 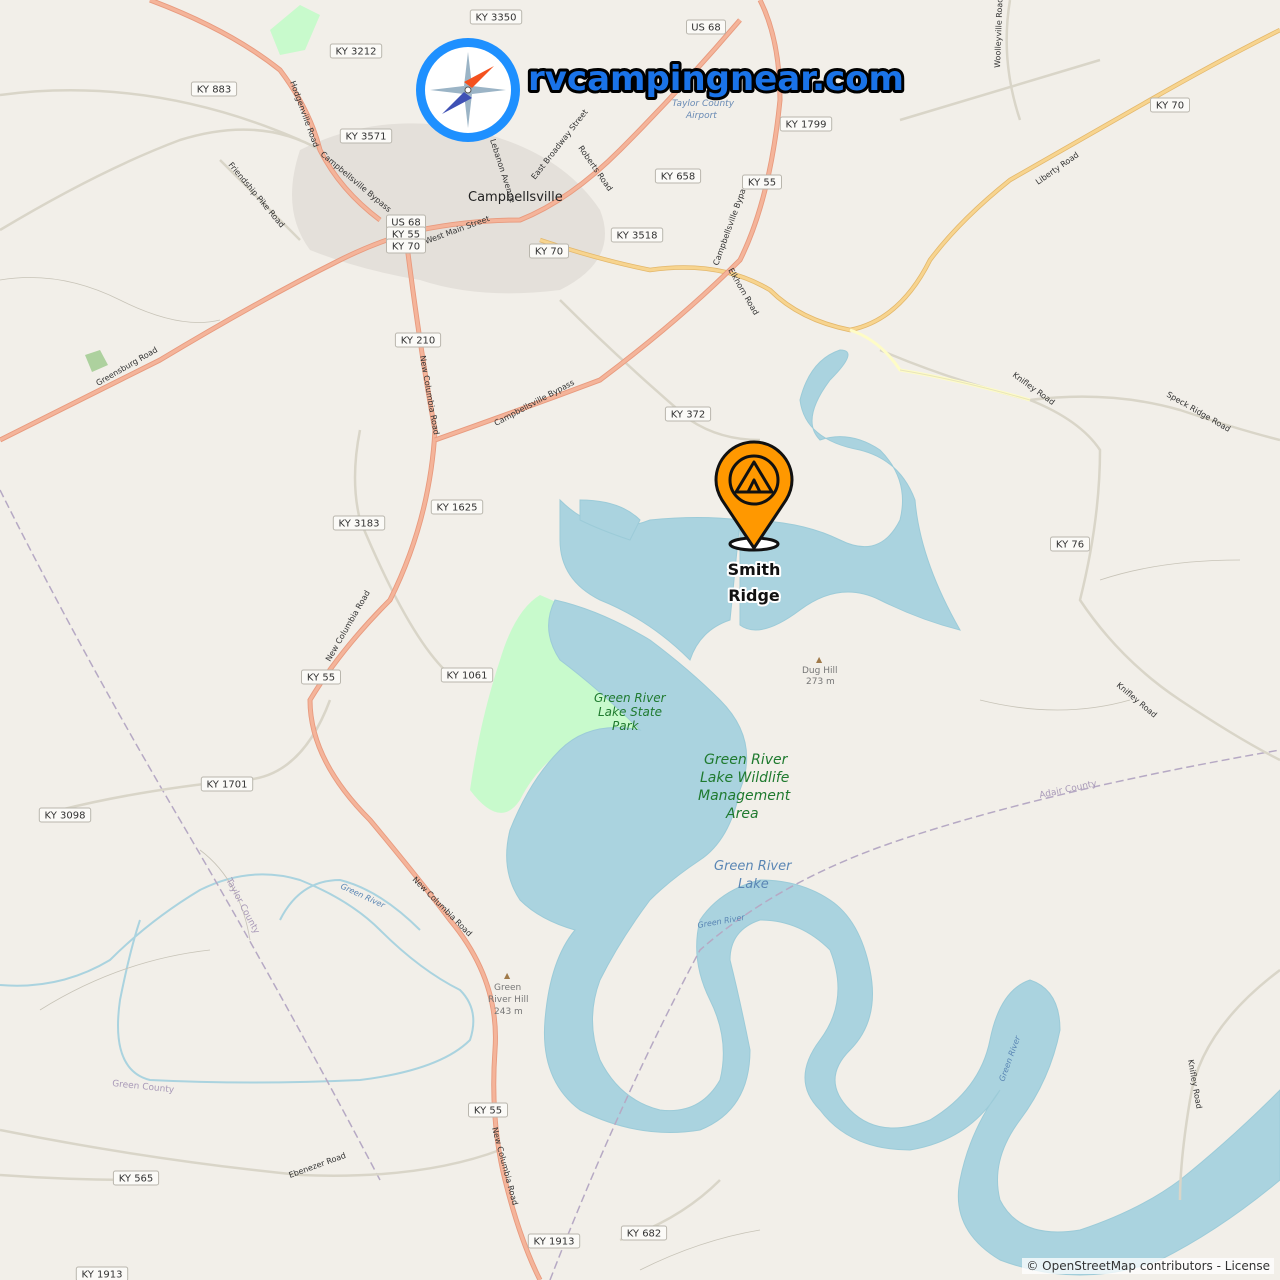 I want to click on route-shield-label: KY 3571, so click(x=366, y=137).